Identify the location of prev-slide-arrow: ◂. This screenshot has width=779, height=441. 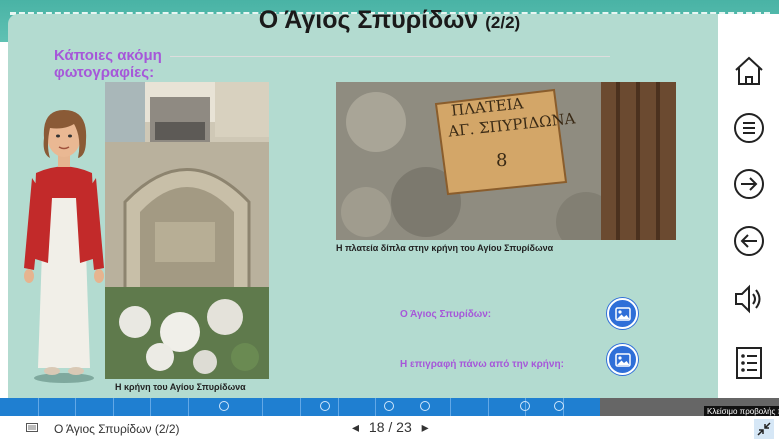
(355, 427).